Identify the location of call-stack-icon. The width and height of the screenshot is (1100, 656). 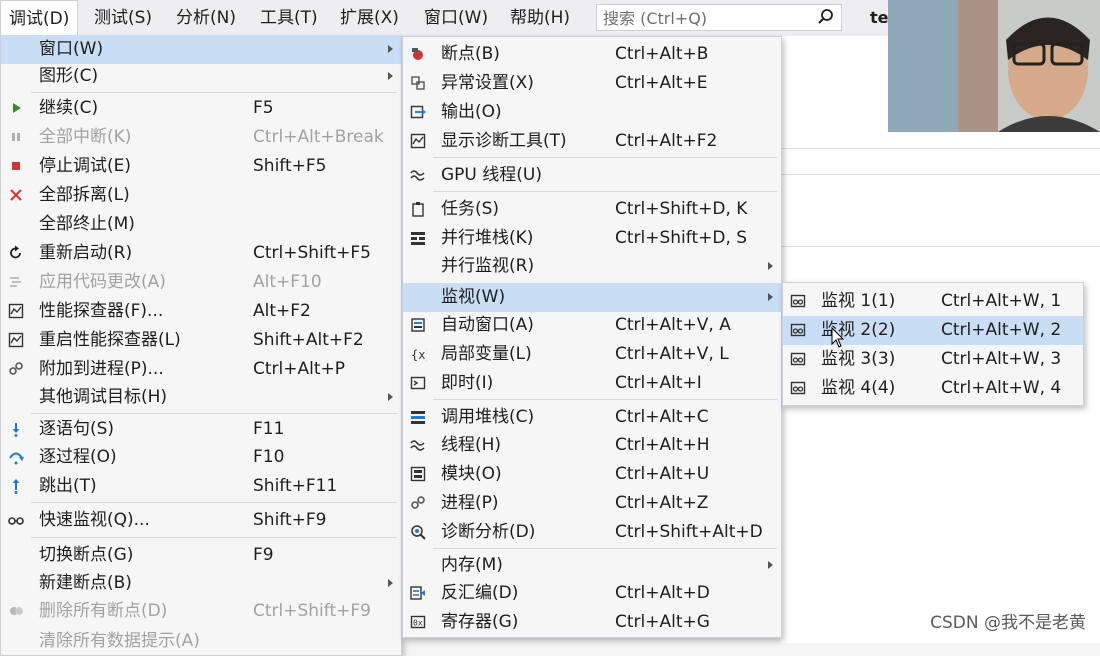
(418, 417).